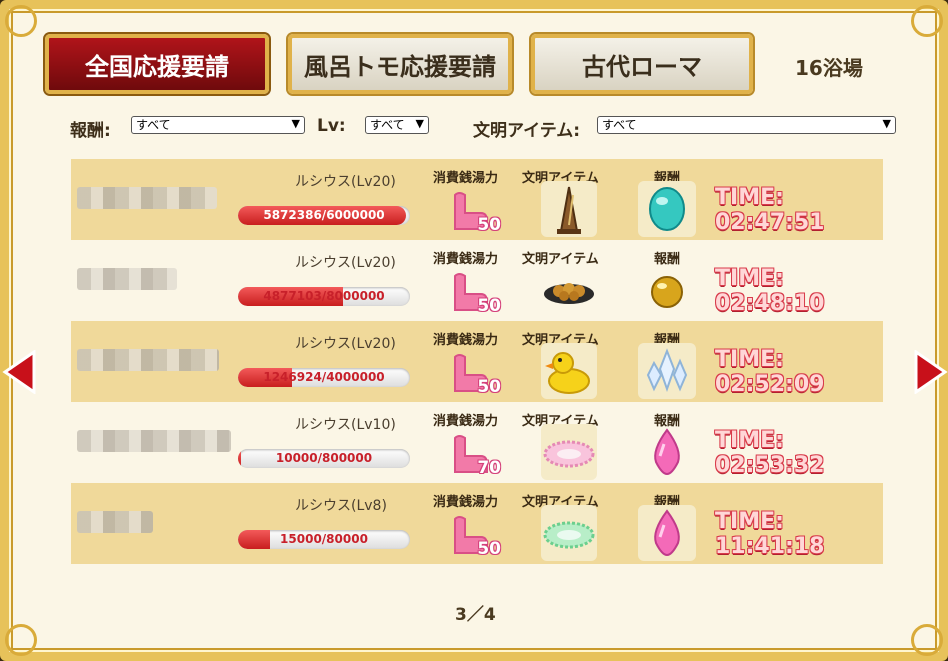 The image size is (948, 661). Describe the element at coordinates (619, 125) in the screenshot. I see `civ-filter-value: すべて` at that location.